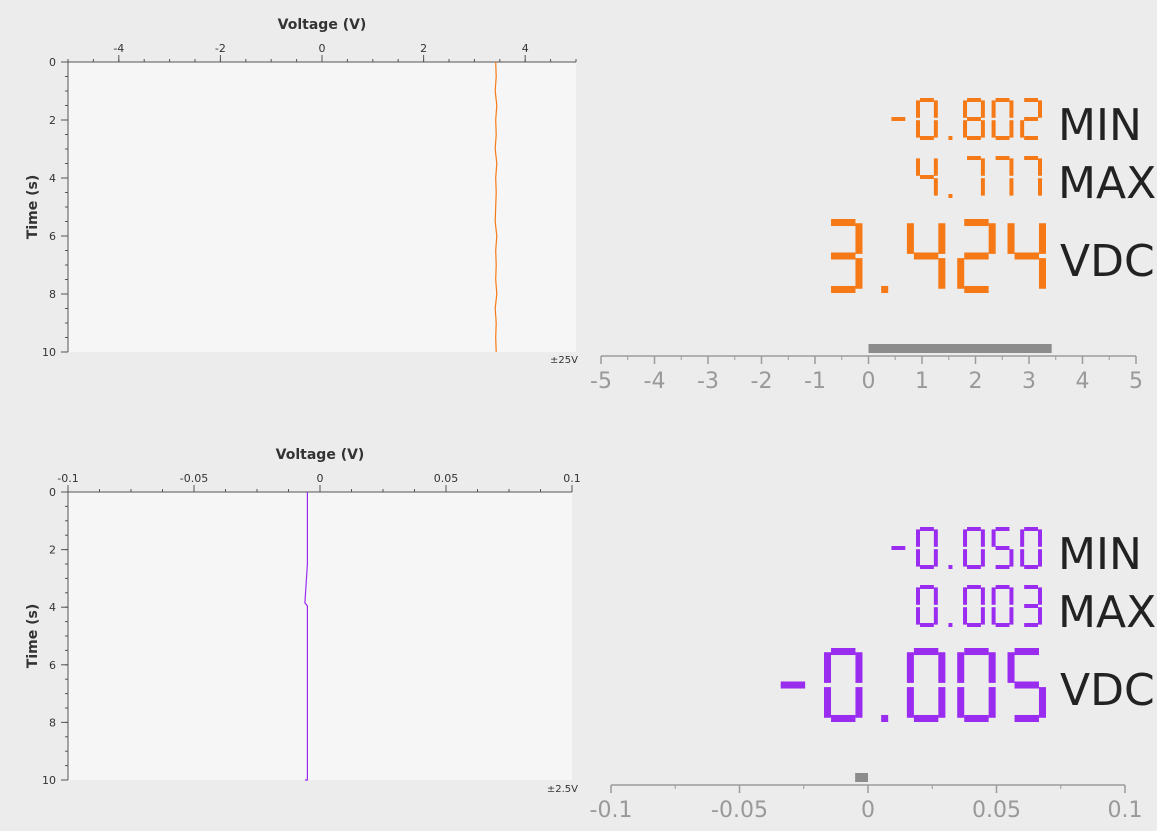  Describe the element at coordinates (611, 810) in the screenshot. I see `scale-label: -0.1` at that location.